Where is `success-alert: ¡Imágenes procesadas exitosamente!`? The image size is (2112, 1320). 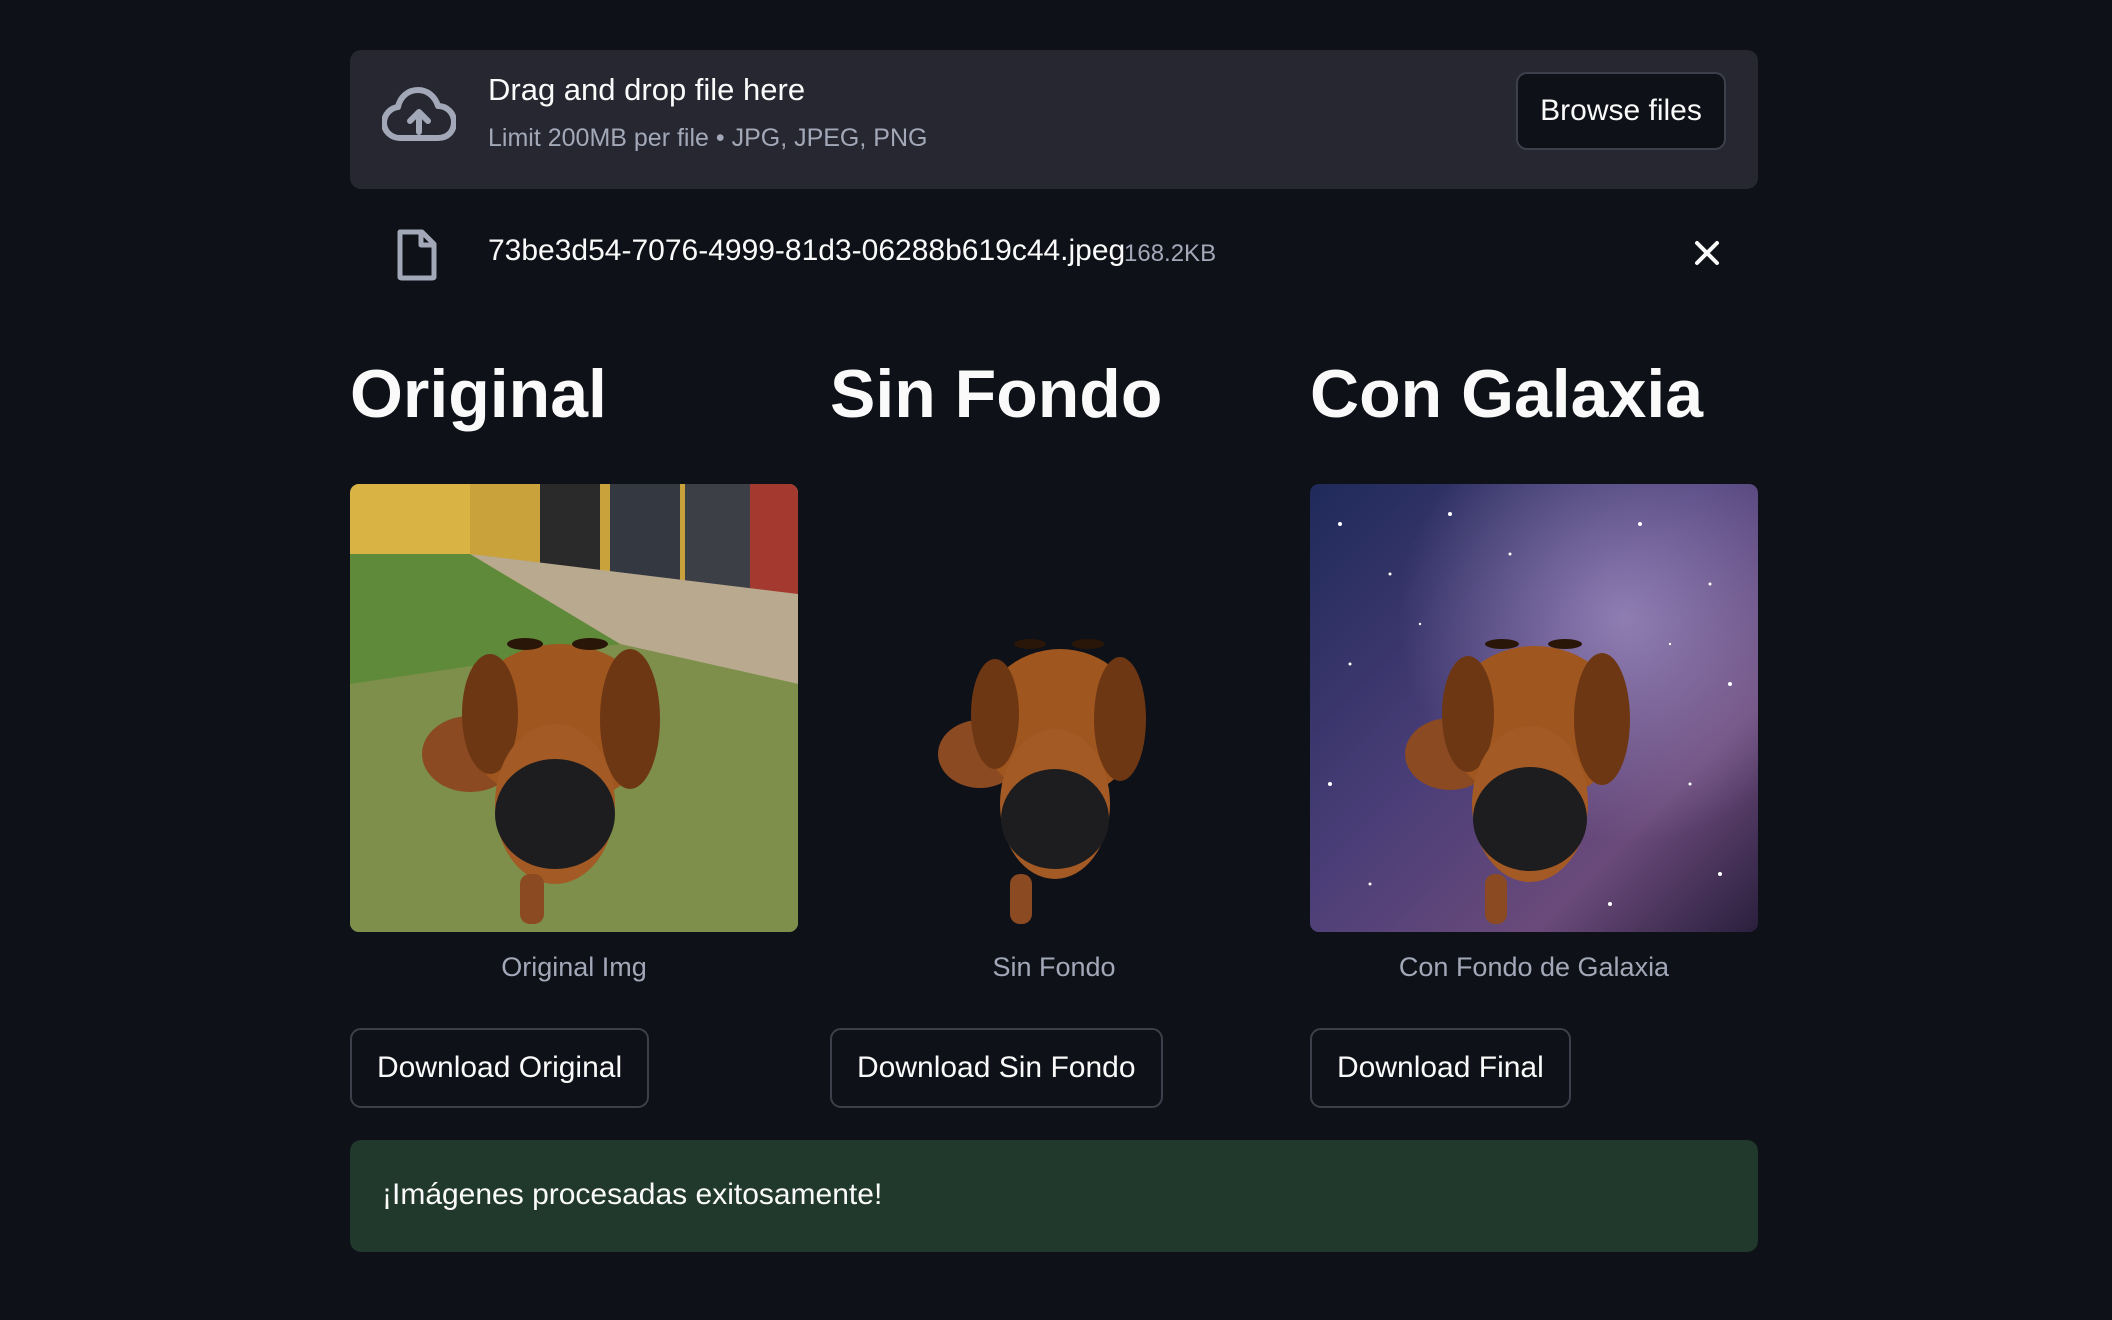
success-alert: ¡Imágenes procesadas exitosamente! is located at coordinates (1054, 1196).